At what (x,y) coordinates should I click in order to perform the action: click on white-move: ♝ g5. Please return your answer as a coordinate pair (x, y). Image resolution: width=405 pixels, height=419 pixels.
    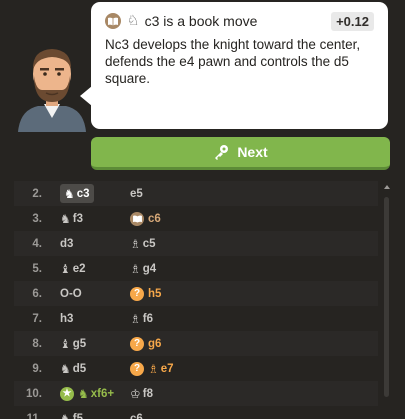
    Looking at the image, I should click on (73, 343).